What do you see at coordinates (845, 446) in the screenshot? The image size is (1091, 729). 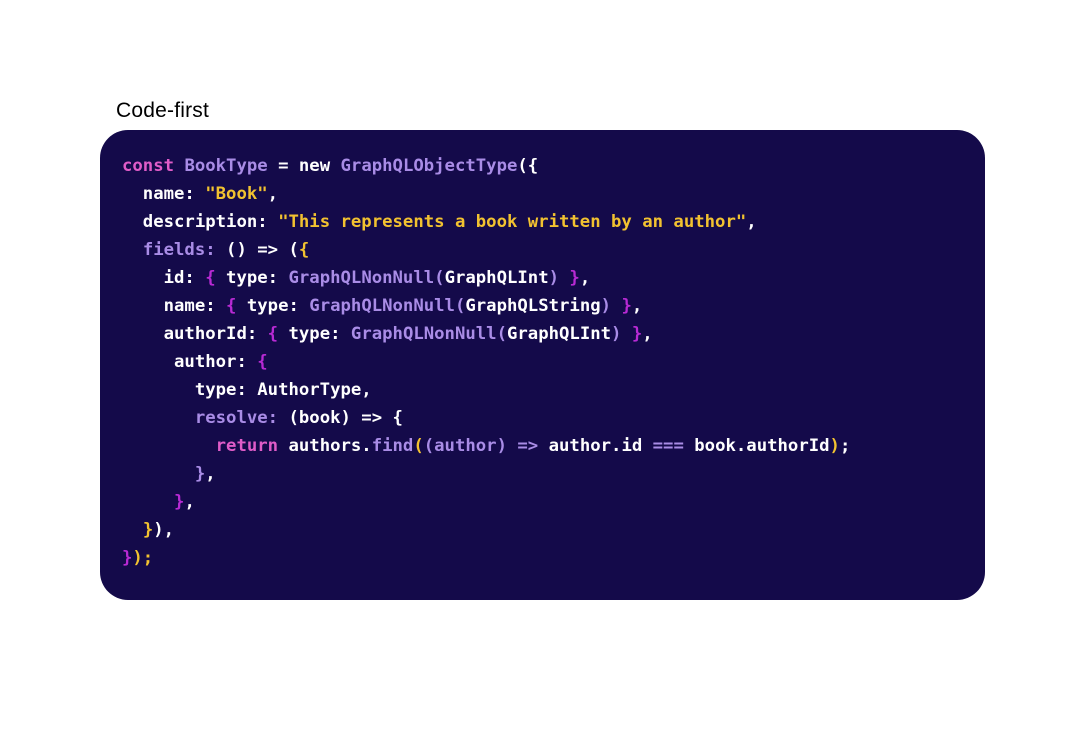 I see `code-token: ;` at bounding box center [845, 446].